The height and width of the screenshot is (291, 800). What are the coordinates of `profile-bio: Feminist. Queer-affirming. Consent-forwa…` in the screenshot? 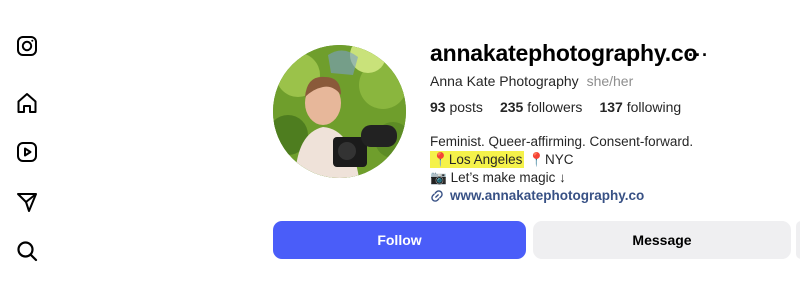 It's located at (561, 169).